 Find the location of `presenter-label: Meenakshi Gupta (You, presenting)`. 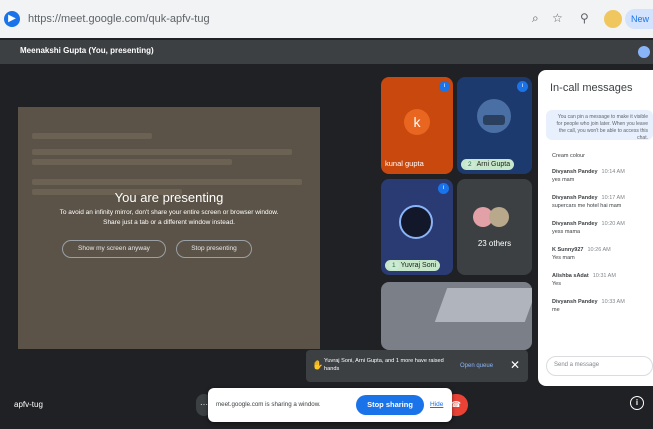

presenter-label: Meenakshi Gupta (You, presenting) is located at coordinates (87, 50).